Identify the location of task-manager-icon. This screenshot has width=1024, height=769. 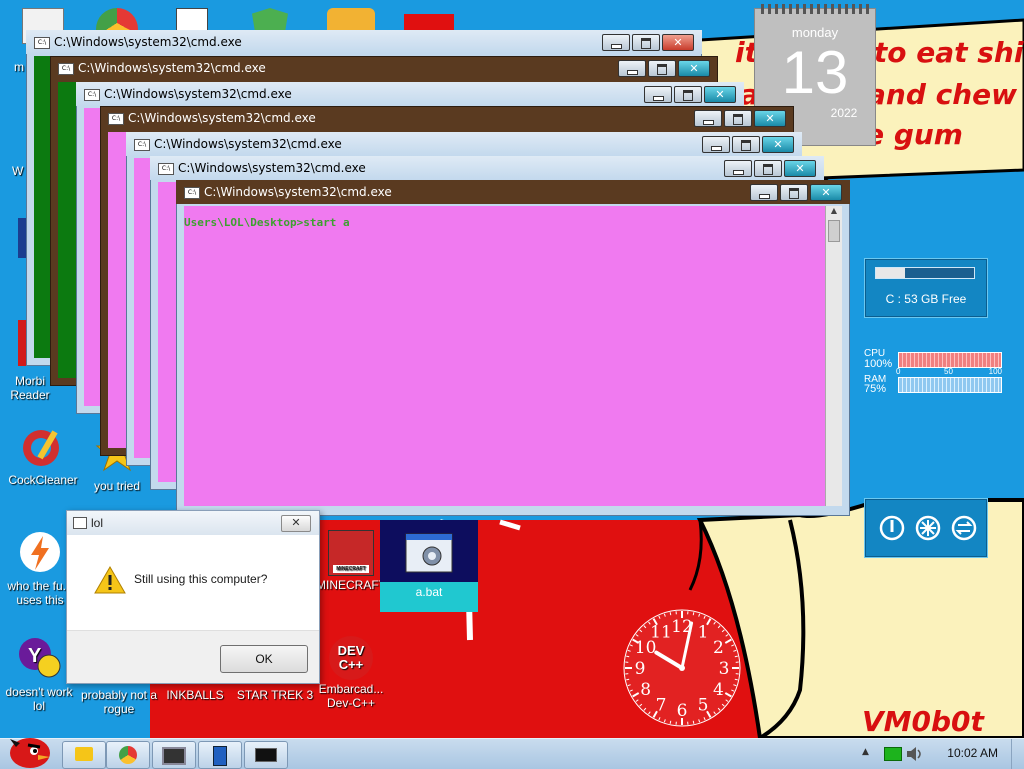
(174, 756).